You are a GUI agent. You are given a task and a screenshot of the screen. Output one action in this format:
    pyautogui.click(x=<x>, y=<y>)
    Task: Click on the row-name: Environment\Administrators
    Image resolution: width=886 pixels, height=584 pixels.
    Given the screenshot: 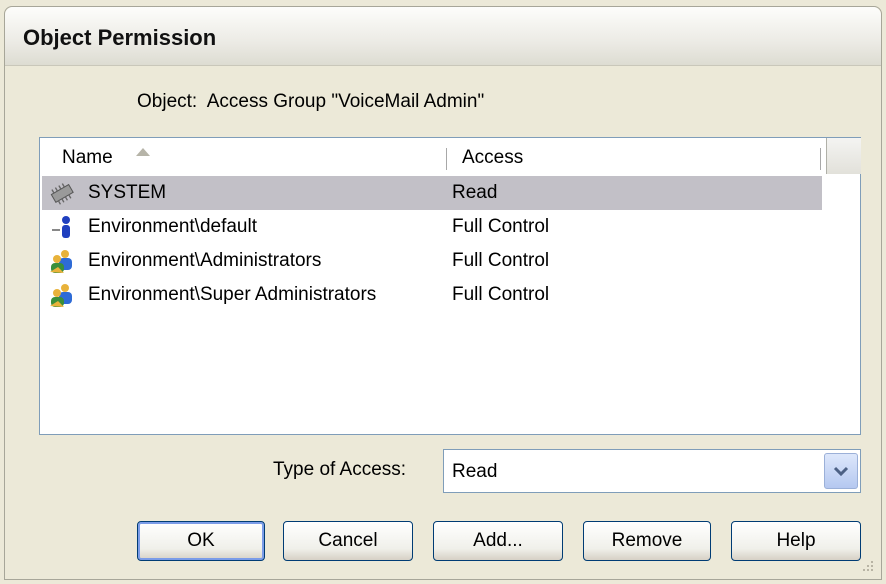 What is the action you would take?
    pyautogui.click(x=205, y=260)
    